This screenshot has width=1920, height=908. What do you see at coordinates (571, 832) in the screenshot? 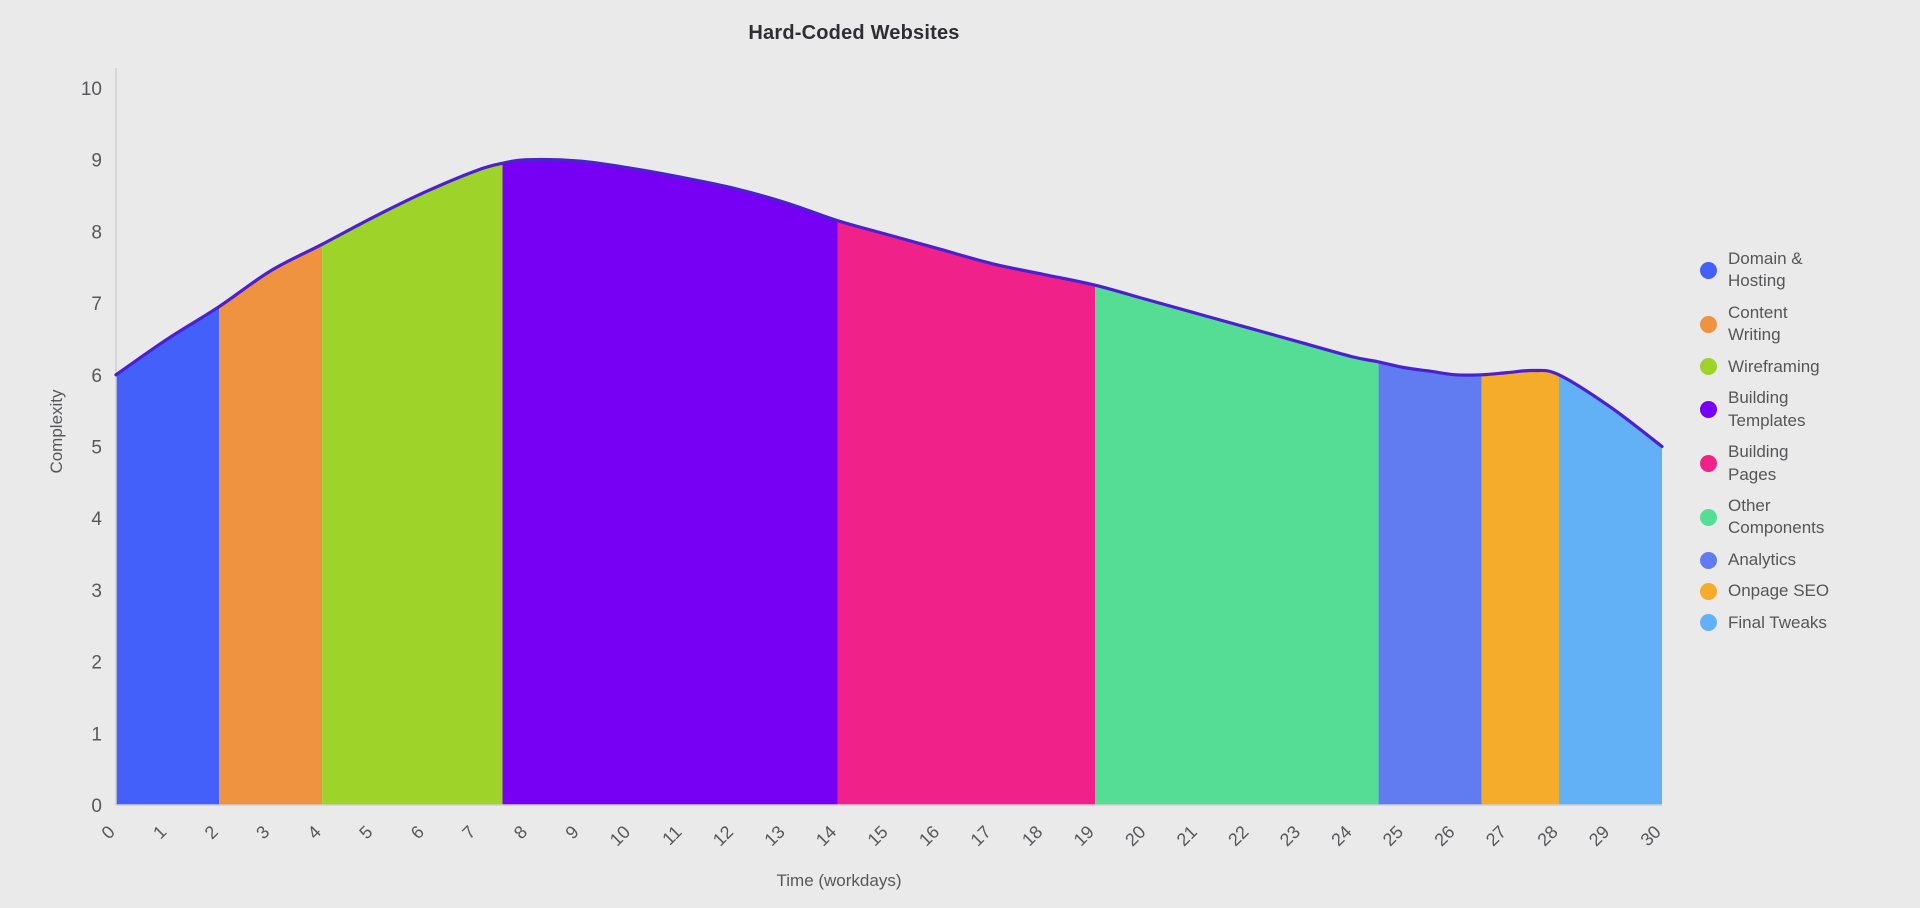
I see `x-tick-label: 9` at bounding box center [571, 832].